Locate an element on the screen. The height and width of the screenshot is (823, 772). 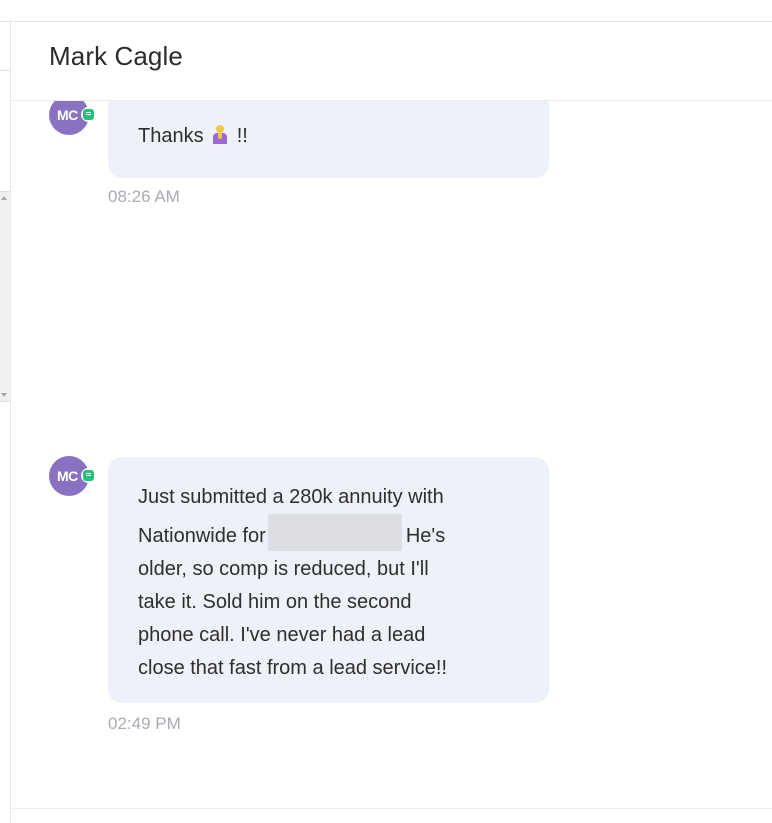
left-panel-edge is located at coordinates (5, 422).